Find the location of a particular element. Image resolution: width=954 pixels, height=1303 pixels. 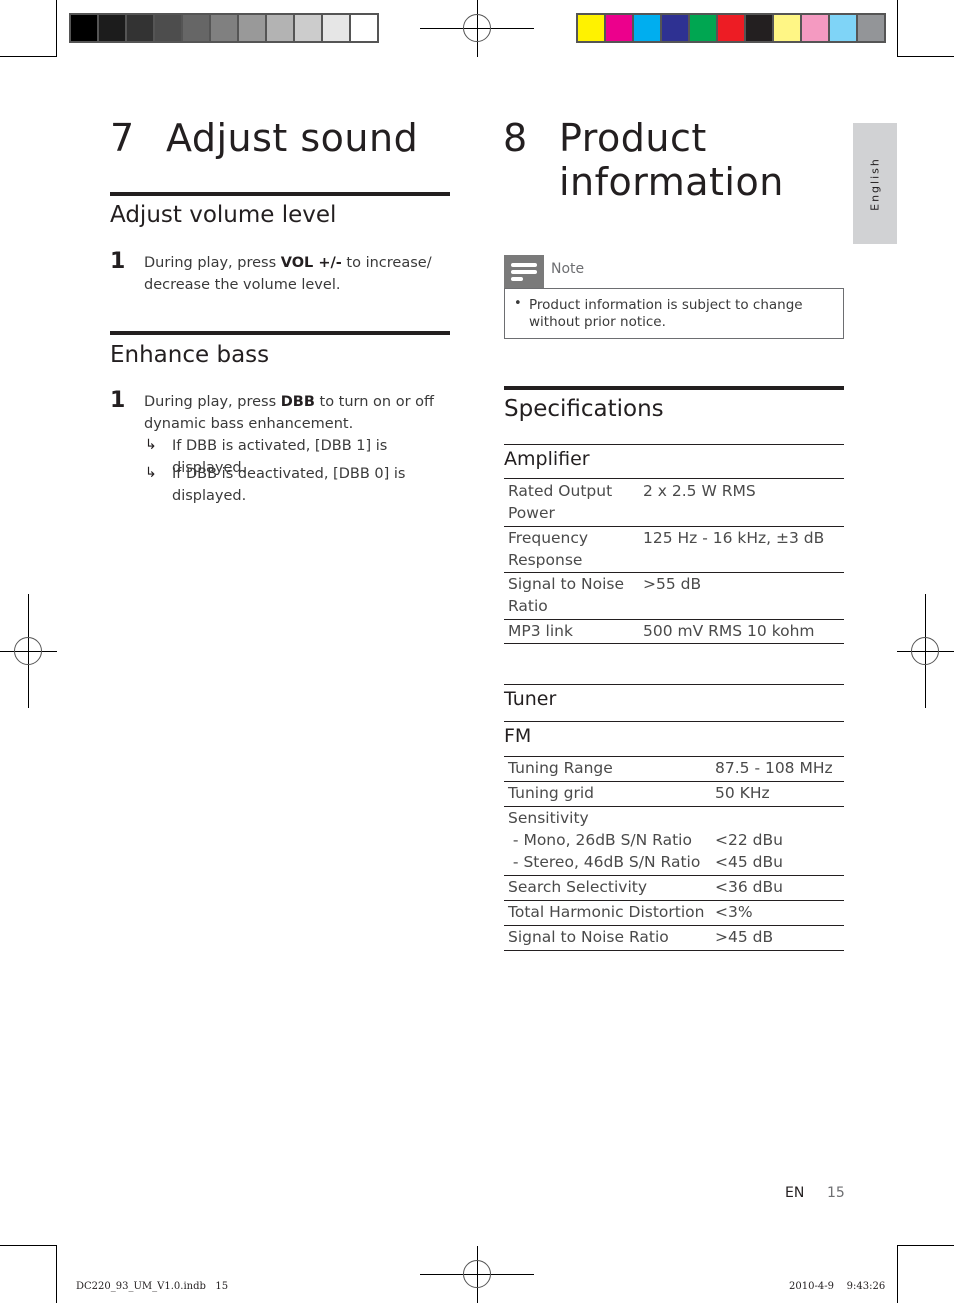

spec-label: Frequency Response is located at coordinates (548, 549).